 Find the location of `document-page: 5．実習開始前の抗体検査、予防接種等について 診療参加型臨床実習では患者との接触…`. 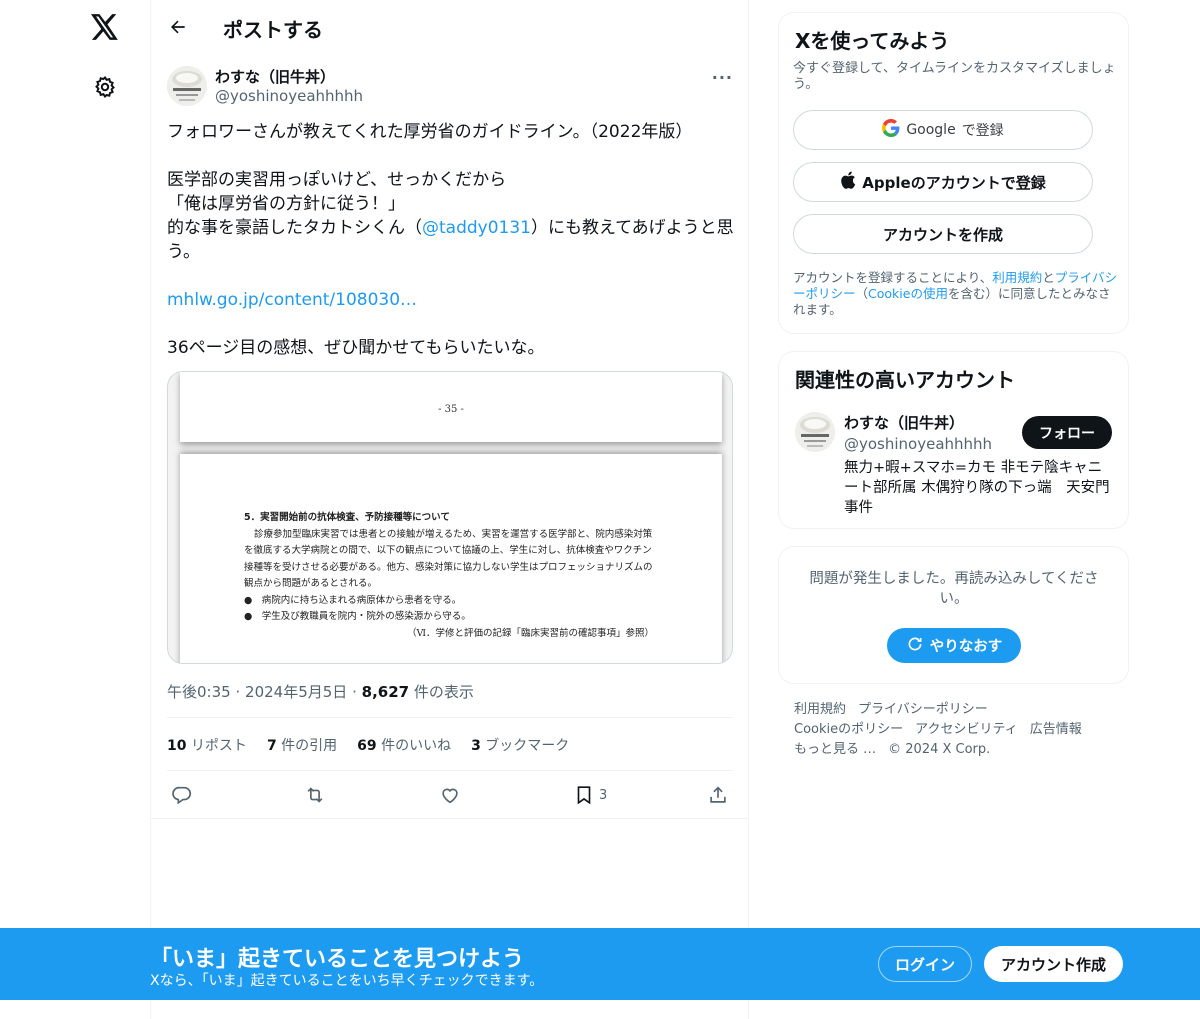

document-page: 5．実習開始前の抗体検査、予防接種等について 診療参加型臨床実習では患者との接触… is located at coordinates (451, 558).